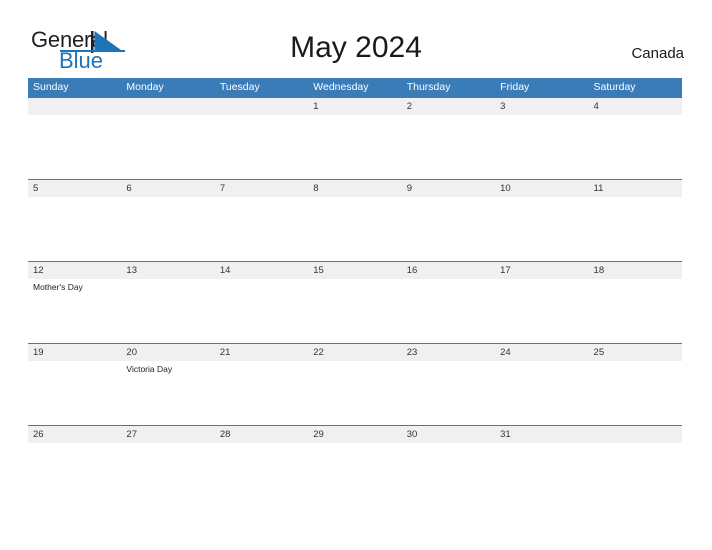 Image resolution: width=712 pixels, height=550 pixels. I want to click on weekday-header-monday: Monday, so click(145, 87).